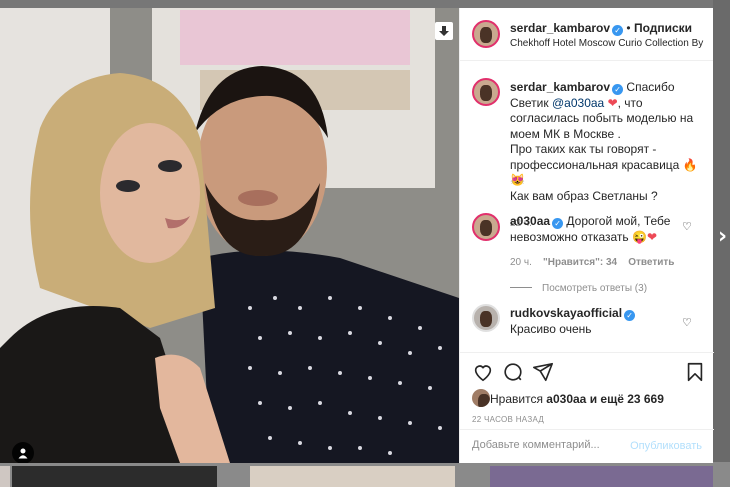 The image size is (730, 487). What do you see at coordinates (584, 195) in the screenshot?
I see `caption-text-4: Как вам образ Светланы ?` at bounding box center [584, 195].